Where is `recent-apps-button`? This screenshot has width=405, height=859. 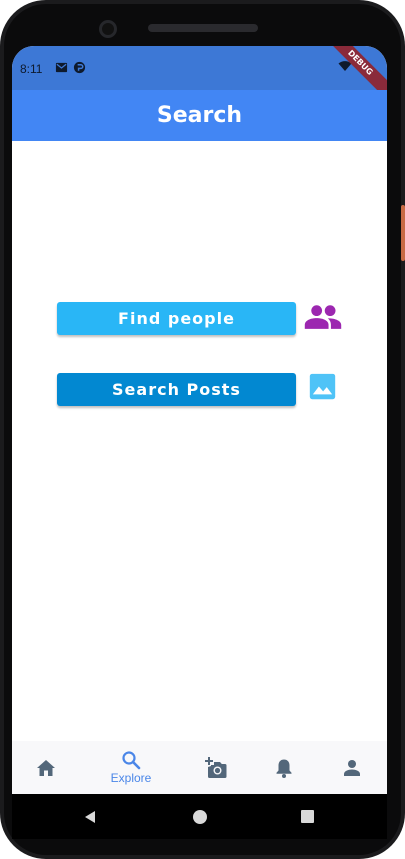 recent-apps-button is located at coordinates (307, 816).